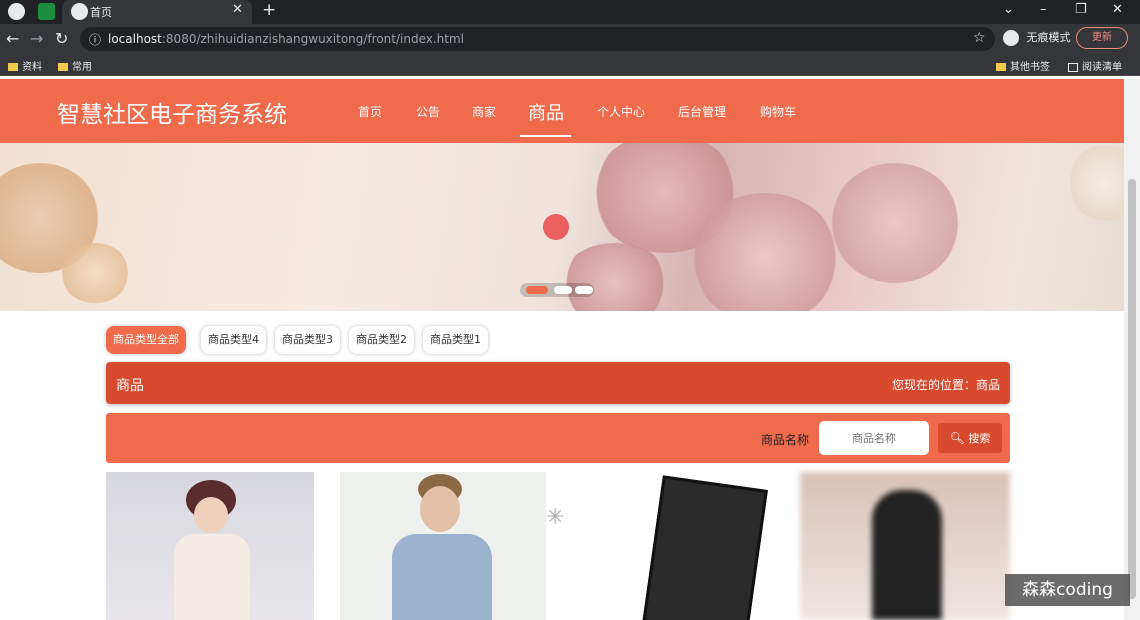 The image size is (1140, 620). I want to click on loading-spinner-icon: ✳, so click(555, 517).